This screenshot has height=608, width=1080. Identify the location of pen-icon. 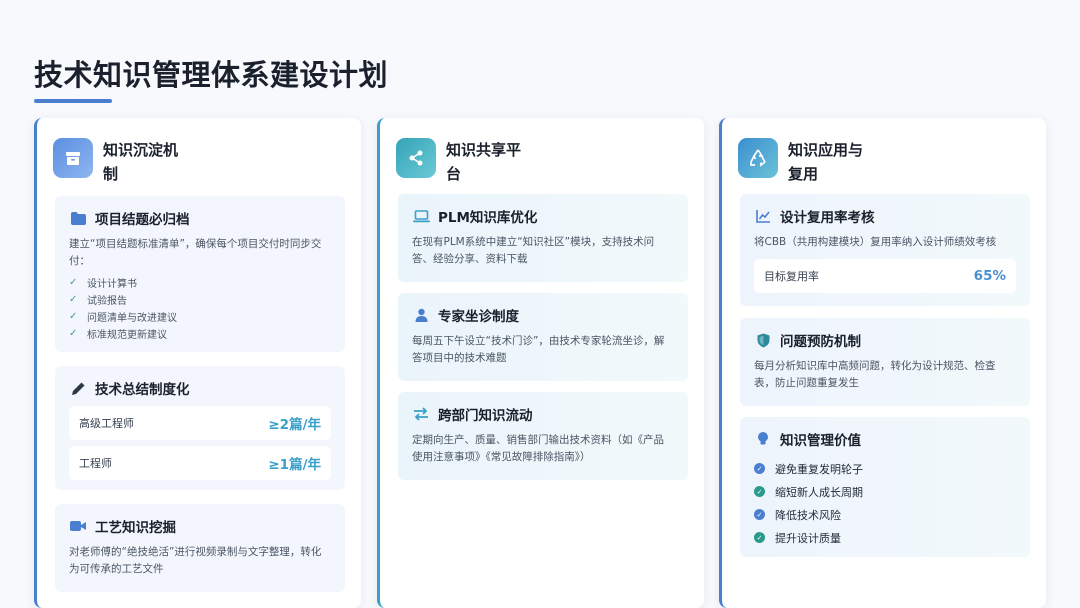
(78, 388).